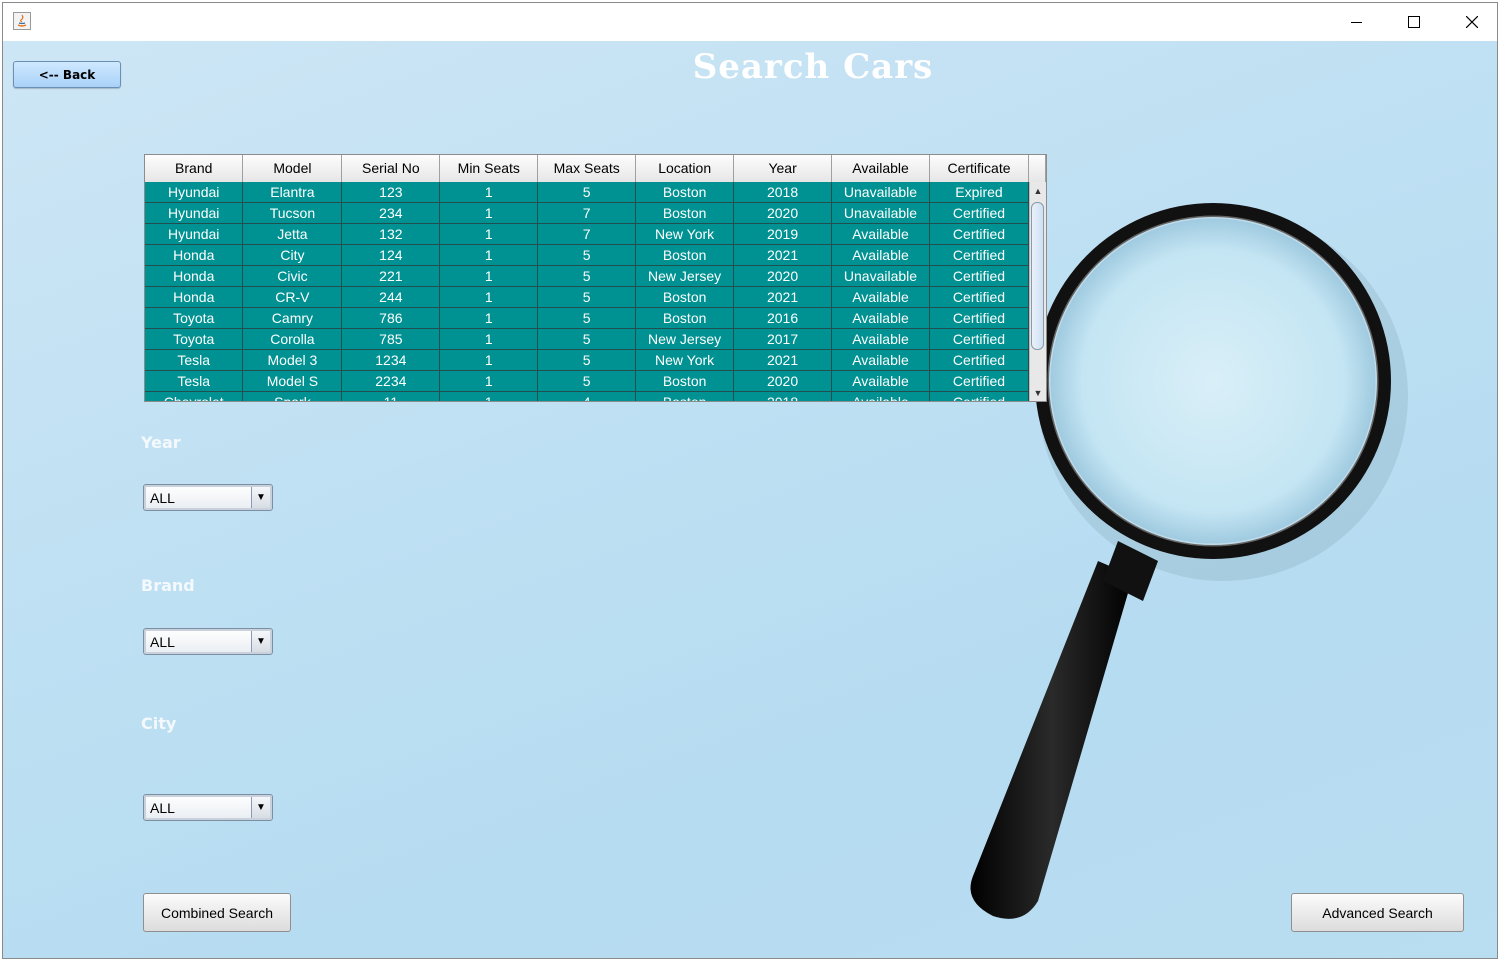 This screenshot has height=962, width=1501. What do you see at coordinates (1037, 276) in the screenshot?
I see `scroll-thumb` at bounding box center [1037, 276].